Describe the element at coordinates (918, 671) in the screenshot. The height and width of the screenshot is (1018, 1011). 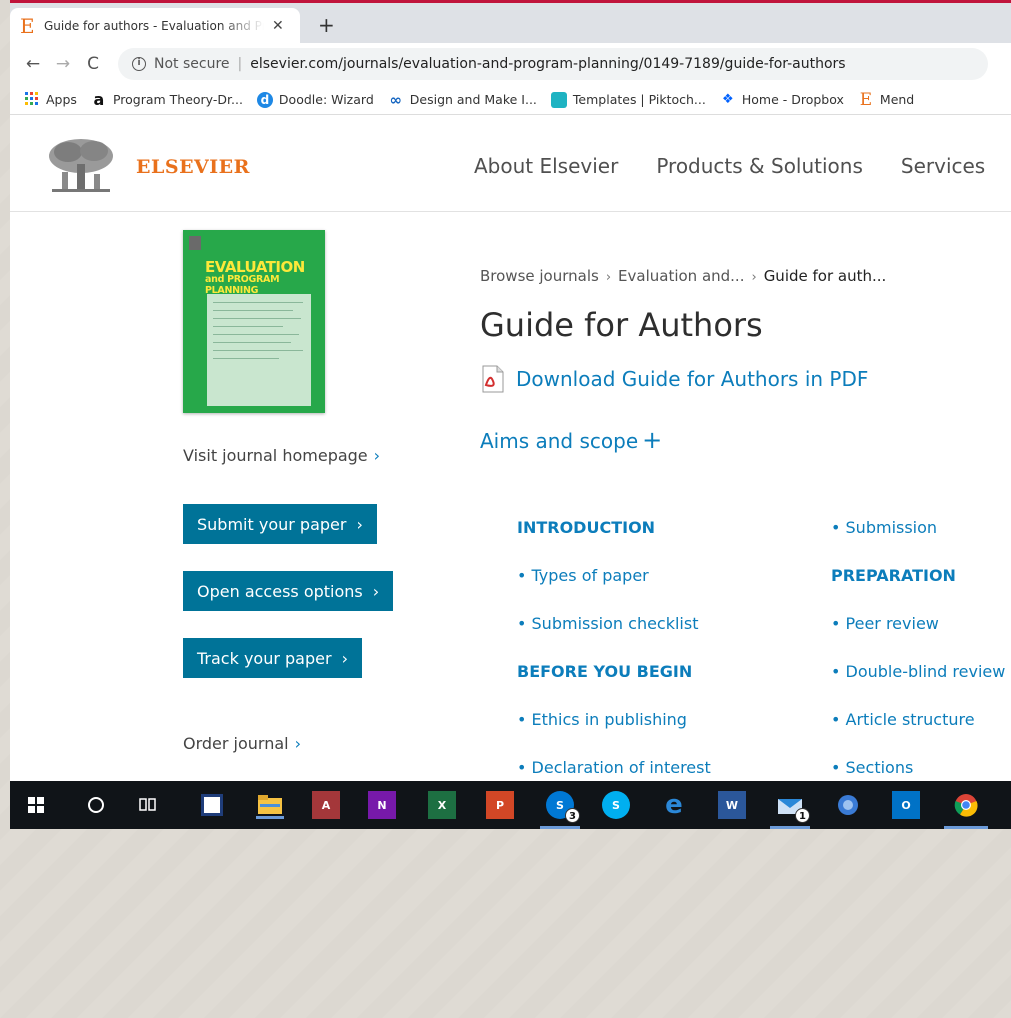
I see `toc-double-blind-review: • Double-blind review` at that location.